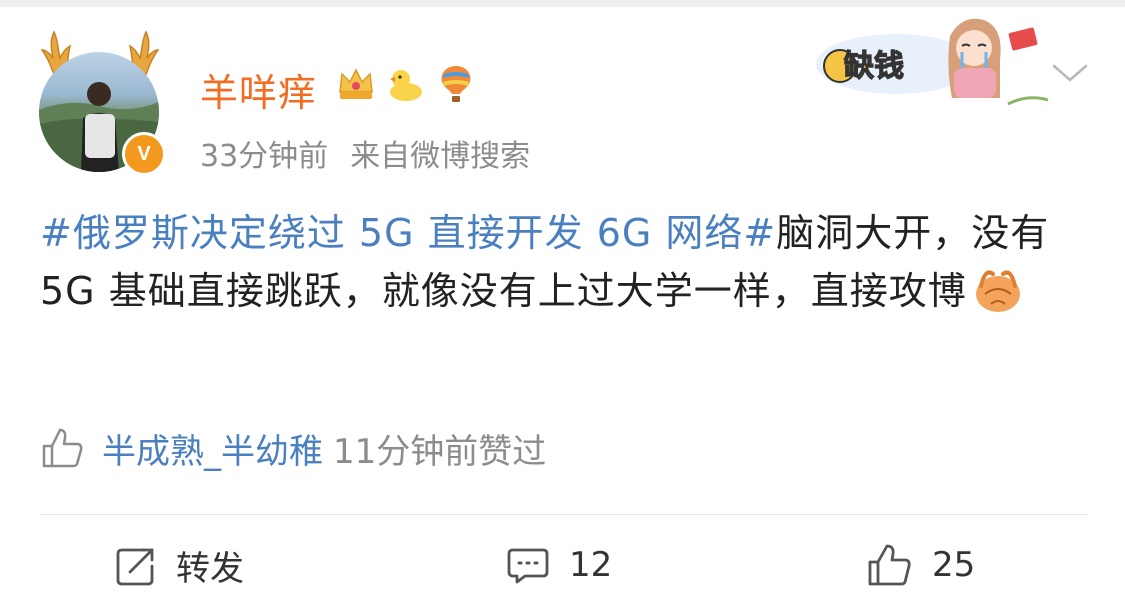 The image size is (1125, 613). What do you see at coordinates (920, 565) in the screenshot?
I see `like-button: 25` at bounding box center [920, 565].